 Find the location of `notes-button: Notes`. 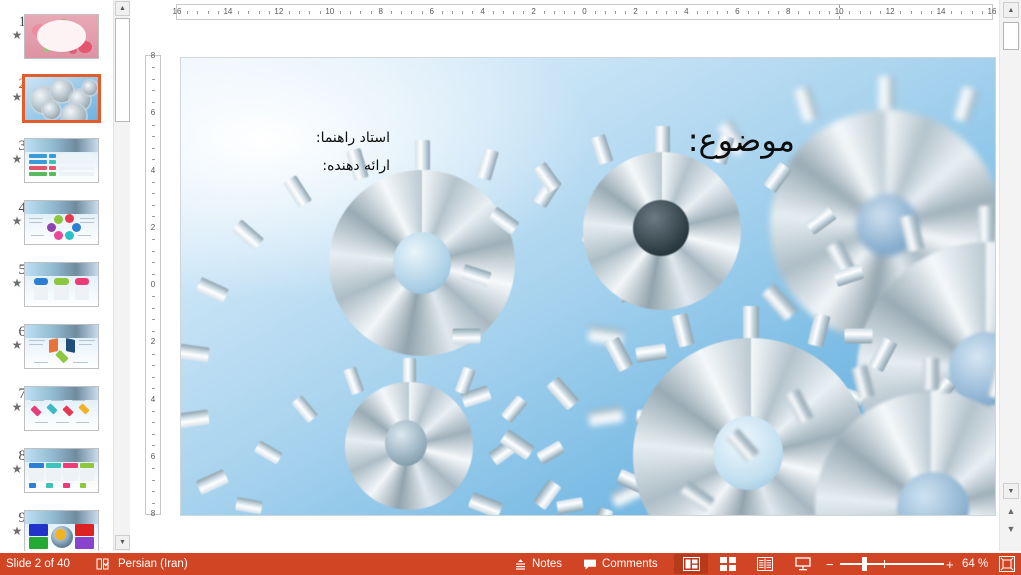

notes-button: Notes is located at coordinates (538, 564).